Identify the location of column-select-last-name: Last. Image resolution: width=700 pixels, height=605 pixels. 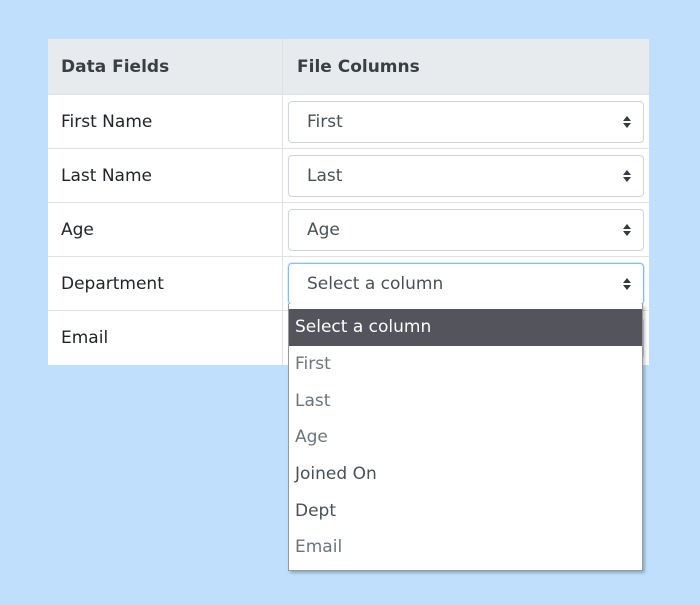
(466, 175).